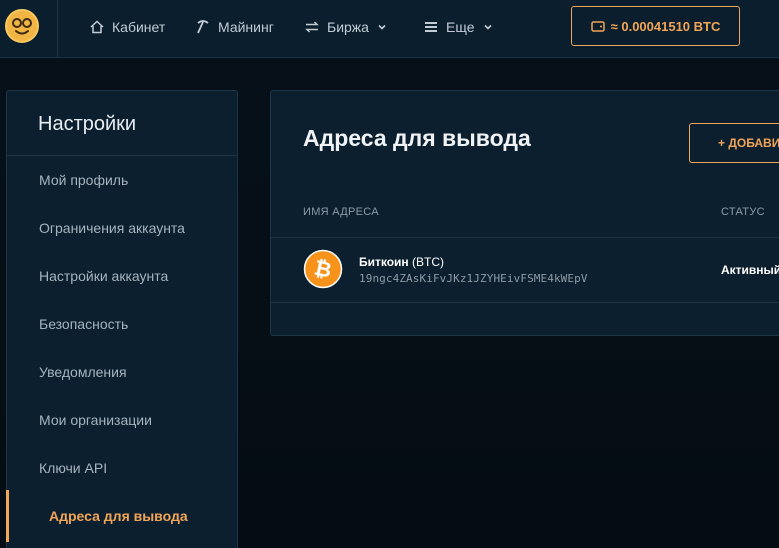  What do you see at coordinates (417, 138) in the screenshot?
I see `page-title: Адреса для вывода` at bounding box center [417, 138].